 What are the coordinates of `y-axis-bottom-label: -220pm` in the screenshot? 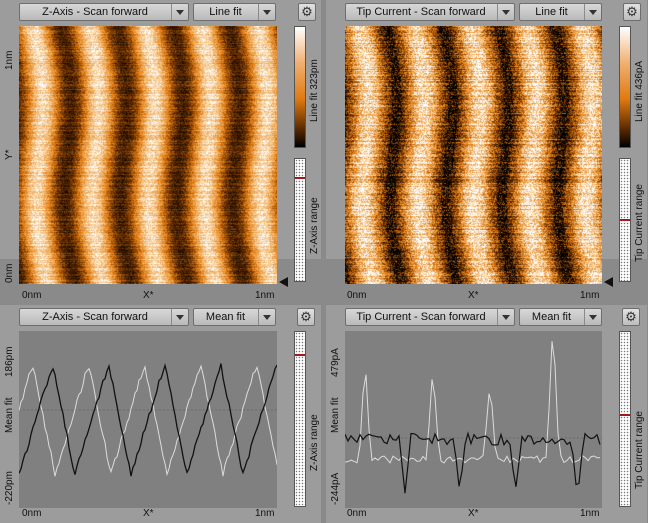 It's located at (9, 488).